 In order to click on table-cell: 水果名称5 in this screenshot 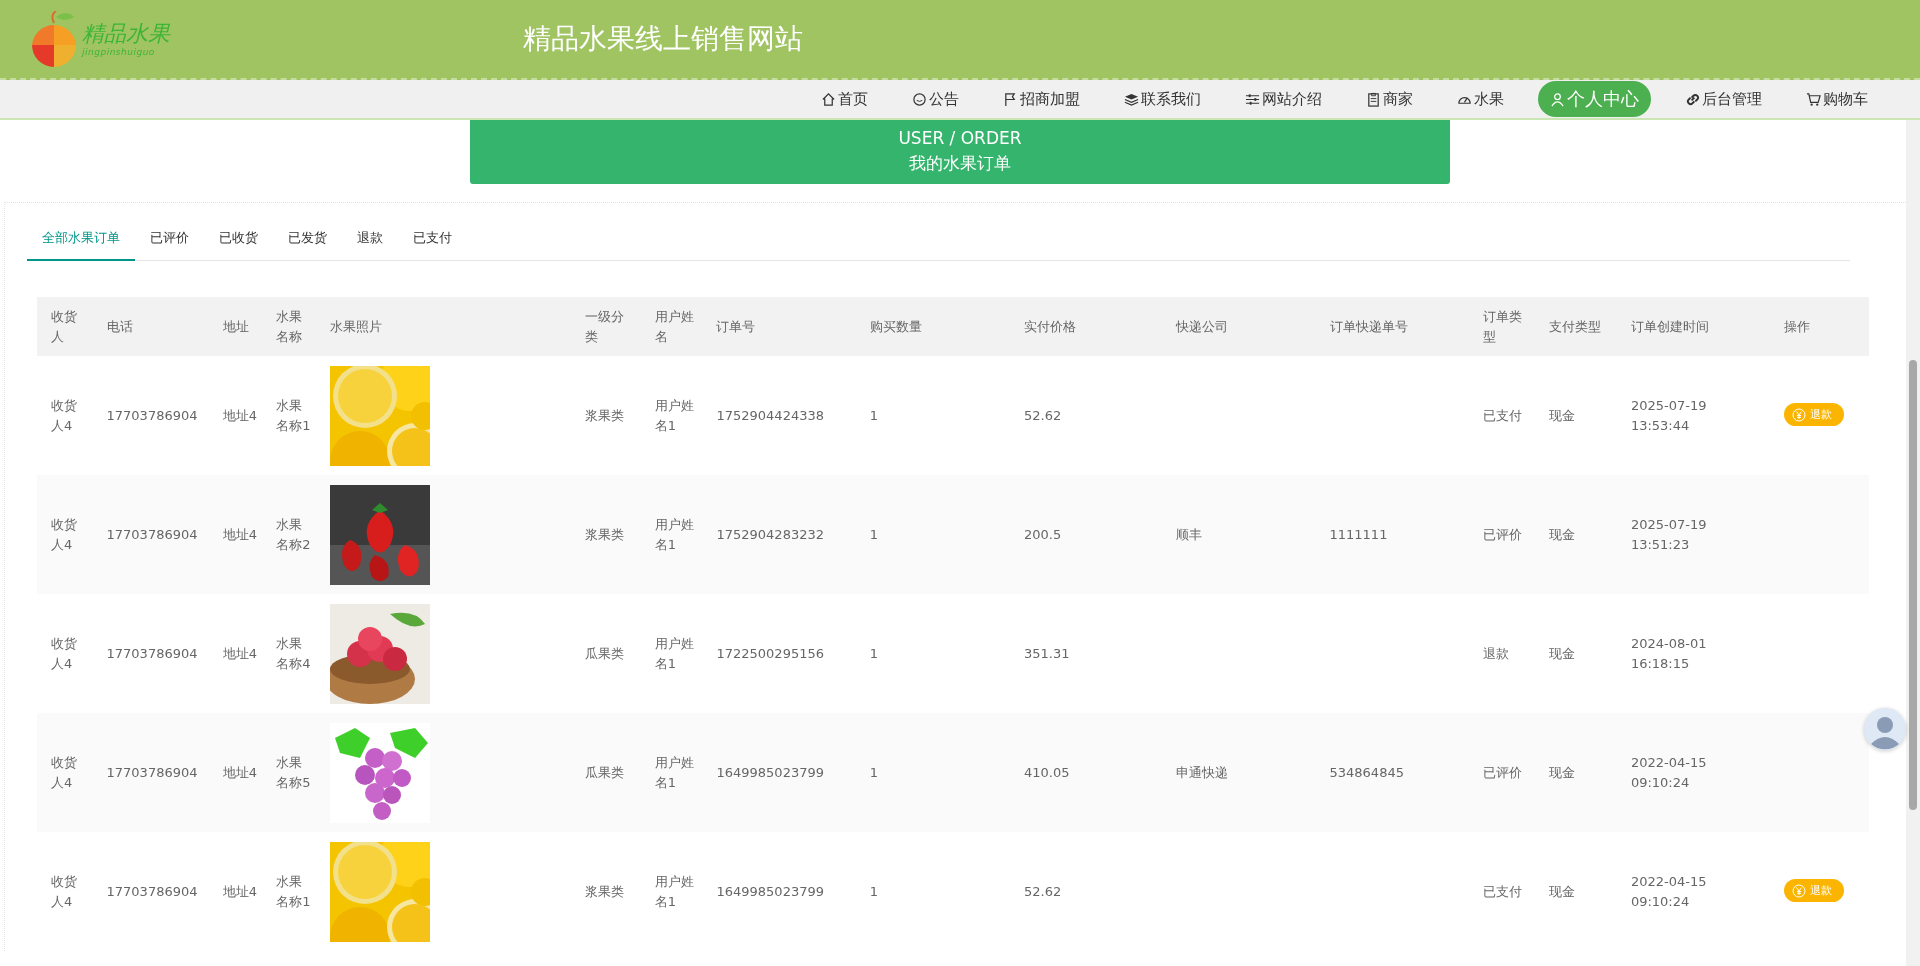, I will do `click(293, 772)`.